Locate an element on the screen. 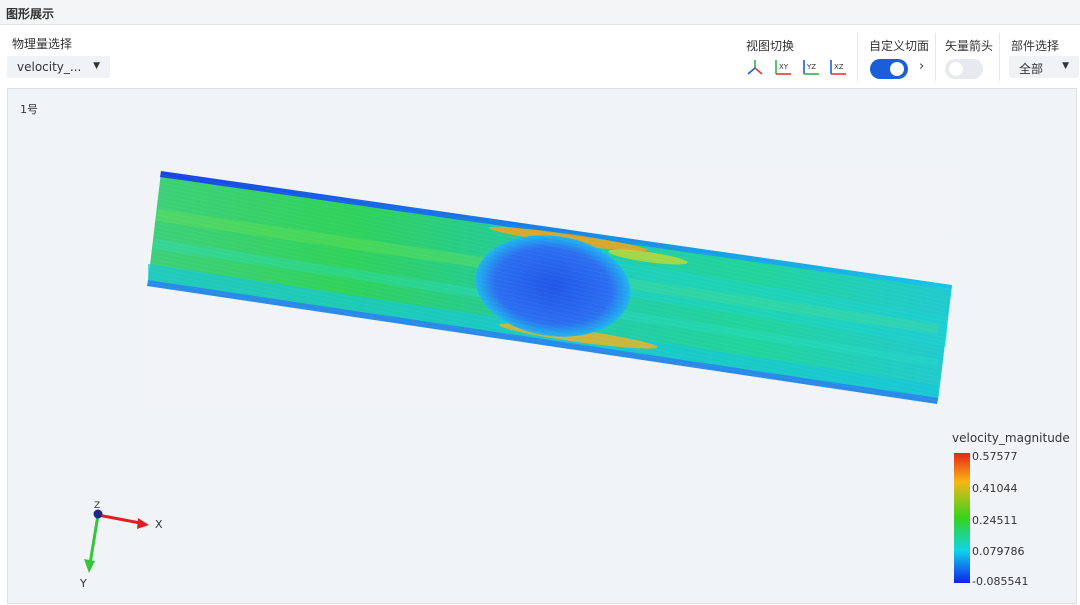 The height and width of the screenshot is (605, 1080). view-yz-text: YZ is located at coordinates (811, 67).